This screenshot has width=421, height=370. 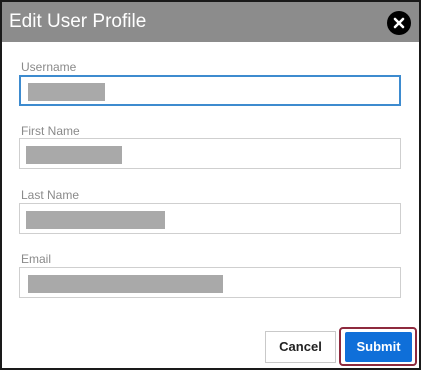 I want to click on email-input, so click(x=210, y=282).